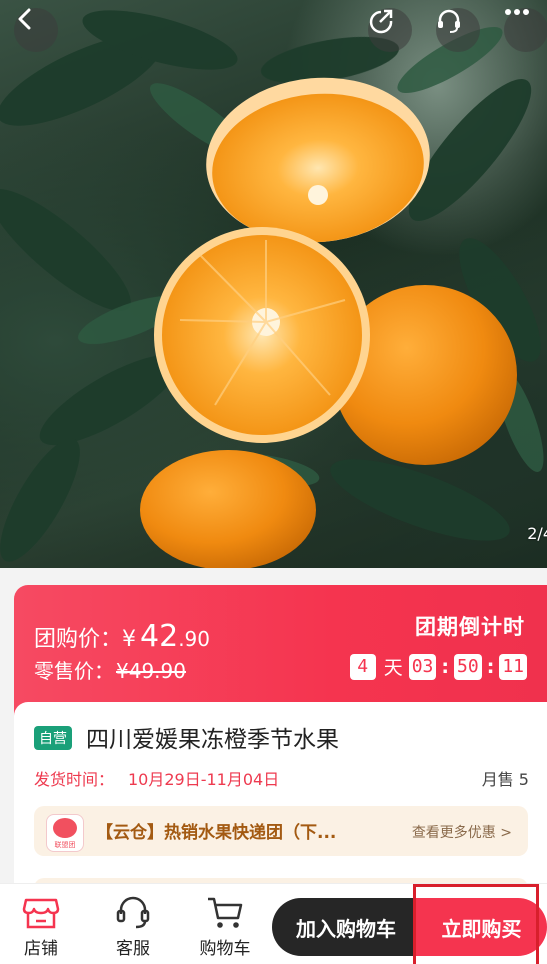 This screenshot has height=964, width=547. Describe the element at coordinates (381, 21) in the screenshot. I see `share-icon` at that location.